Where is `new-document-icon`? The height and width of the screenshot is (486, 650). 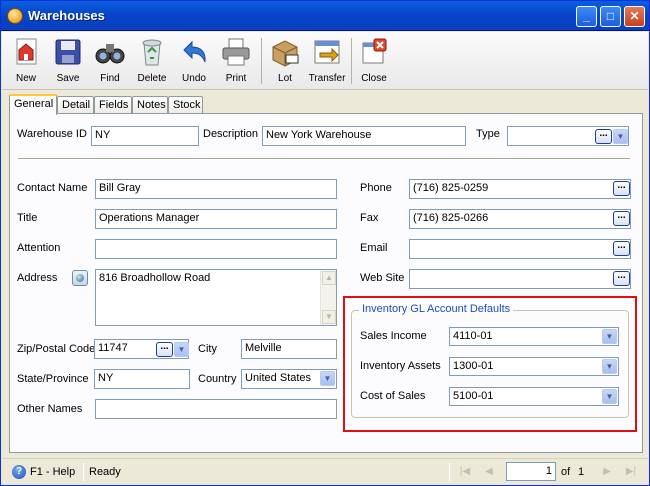
new-document-icon is located at coordinates (26, 51).